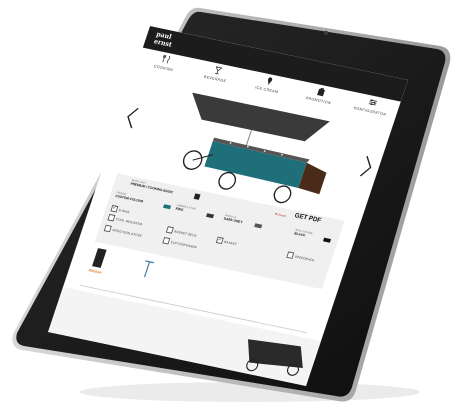 This screenshot has width=456, height=408. What do you see at coordinates (132, 117) in the screenshot?
I see `previous-arrow-icon` at bounding box center [132, 117].